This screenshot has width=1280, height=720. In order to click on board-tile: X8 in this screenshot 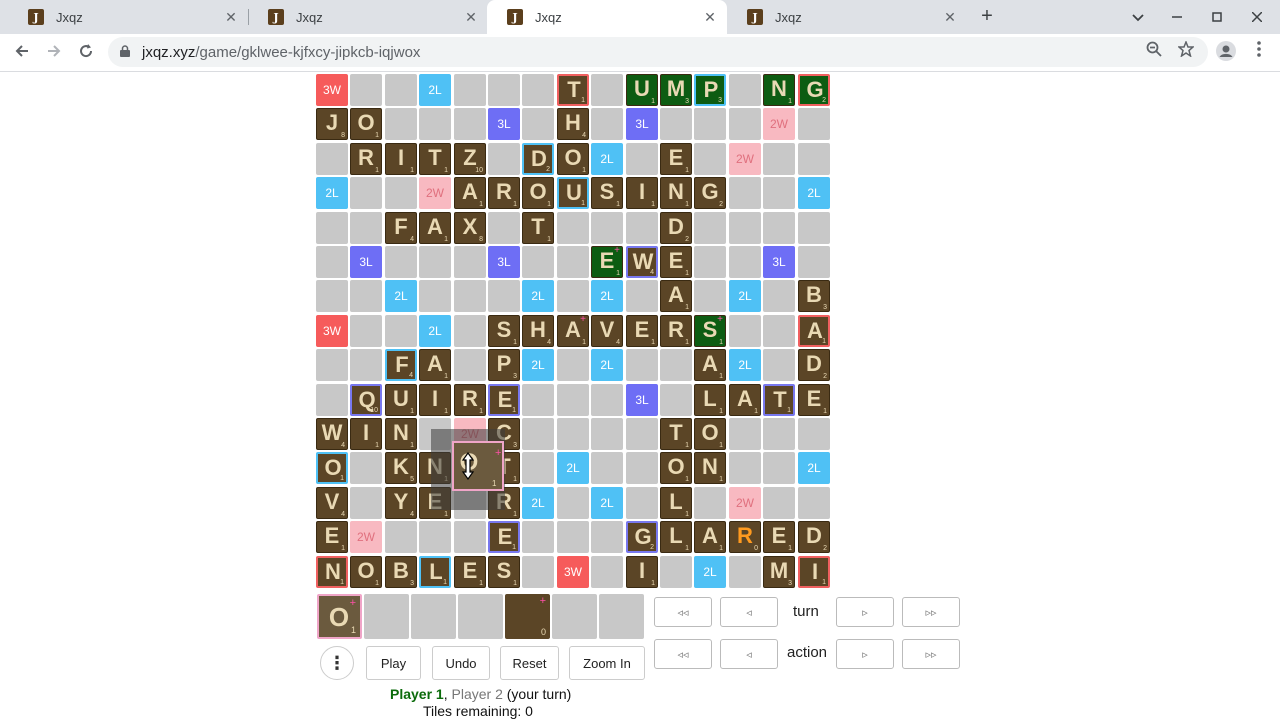, I will do `click(470, 228)`.